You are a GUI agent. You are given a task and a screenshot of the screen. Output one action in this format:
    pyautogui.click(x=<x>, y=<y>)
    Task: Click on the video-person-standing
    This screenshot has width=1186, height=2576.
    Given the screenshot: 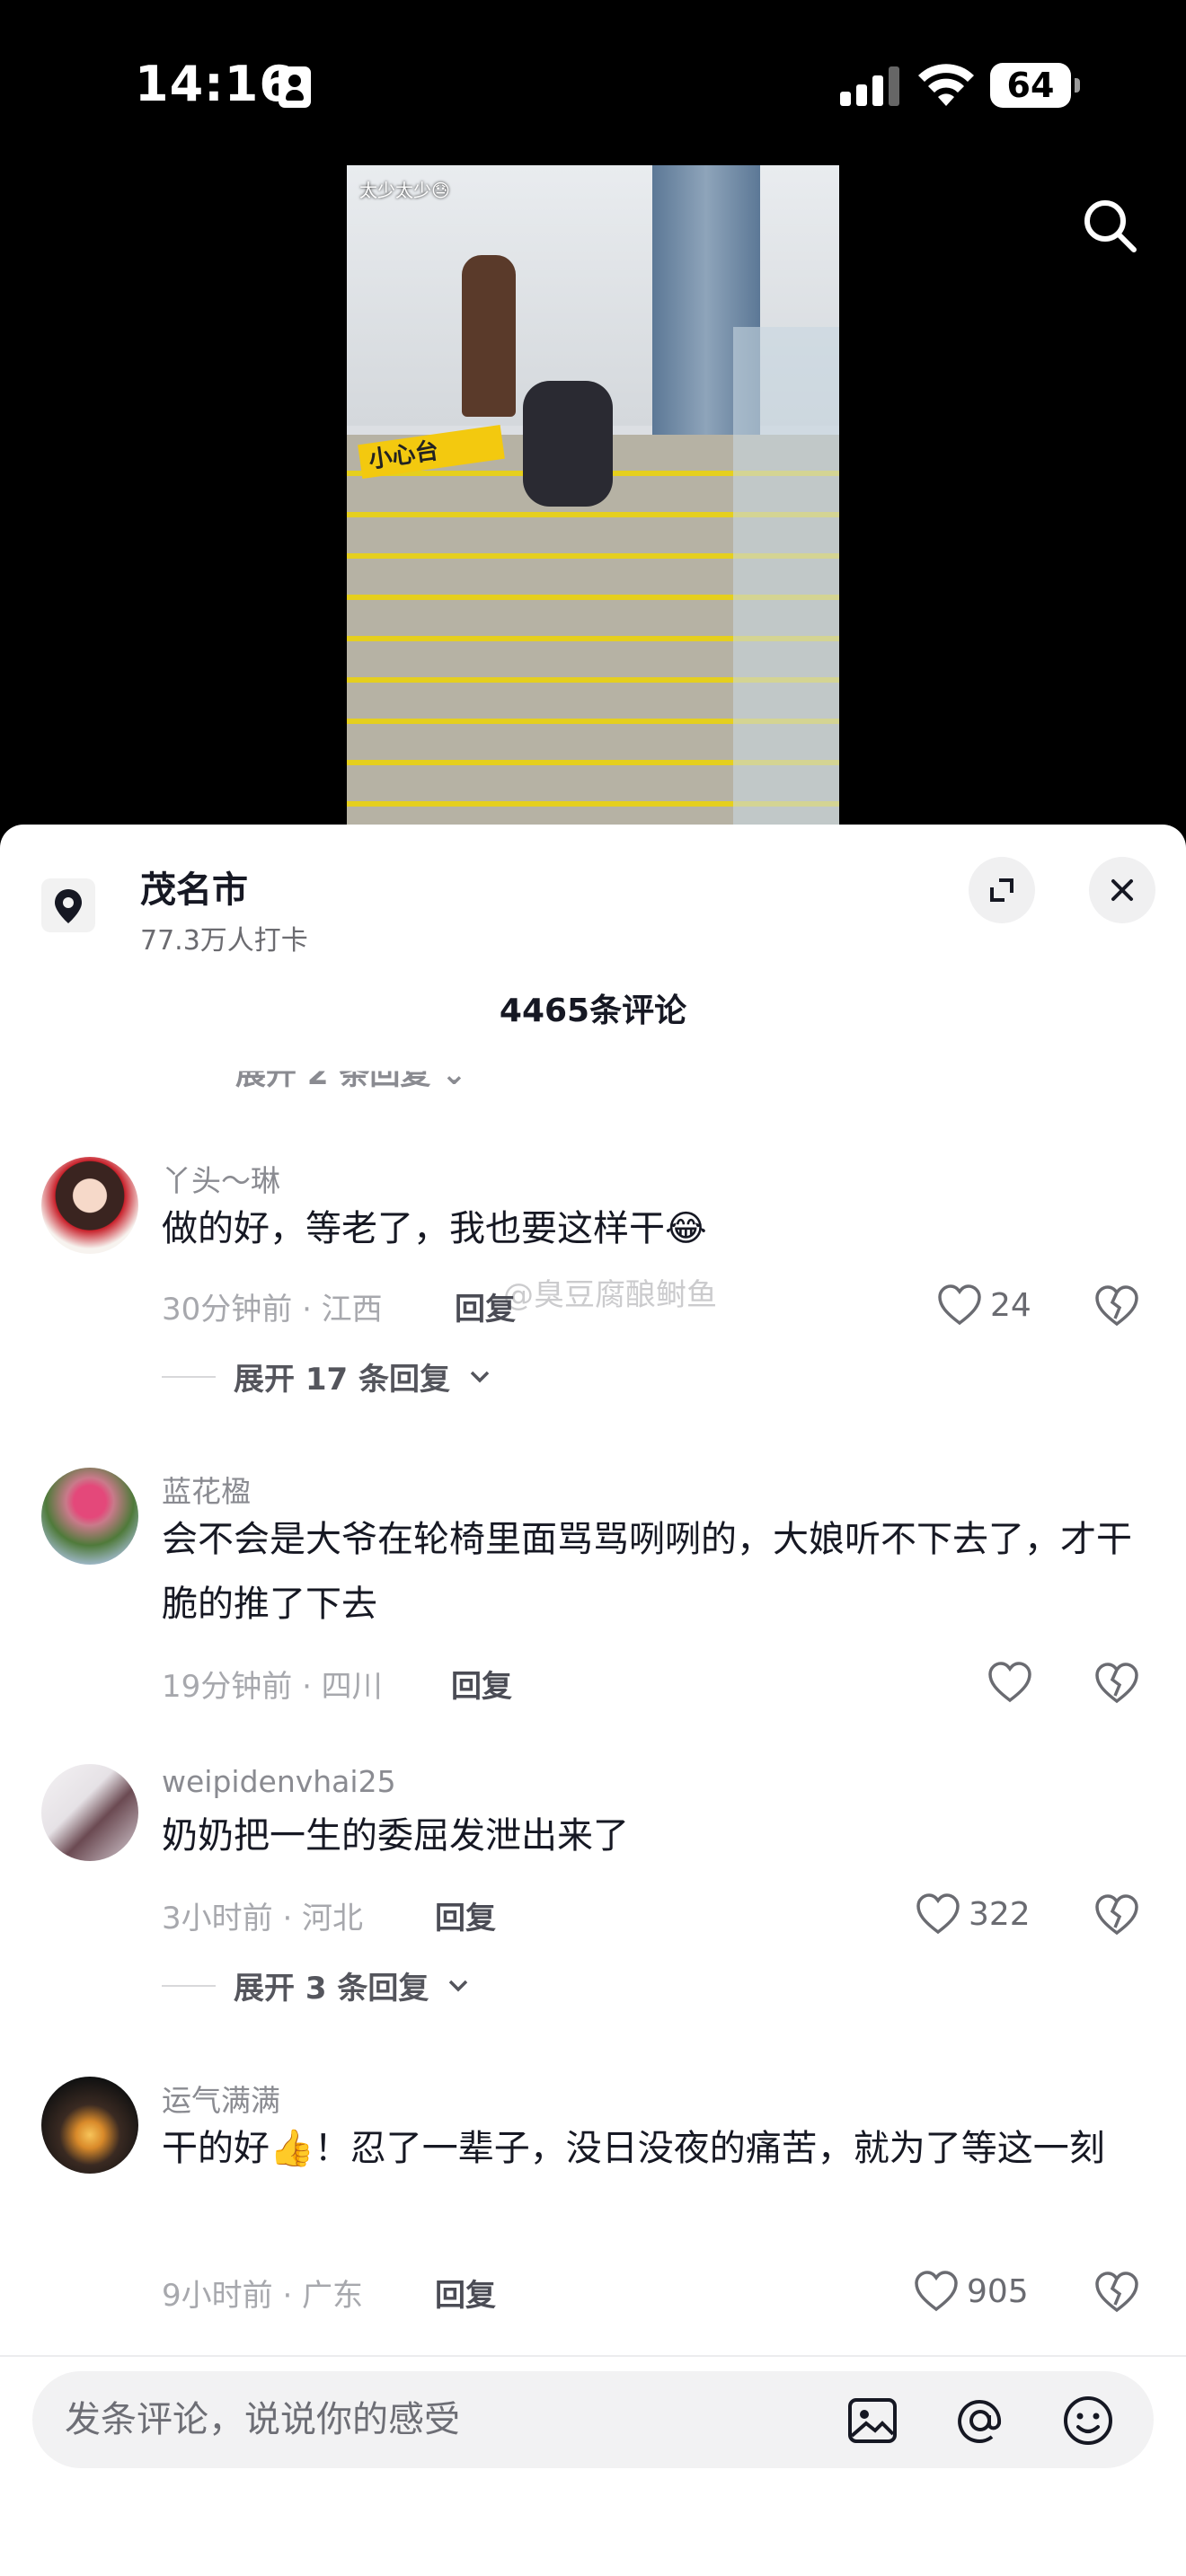 What is the action you would take?
    pyautogui.click(x=489, y=336)
    